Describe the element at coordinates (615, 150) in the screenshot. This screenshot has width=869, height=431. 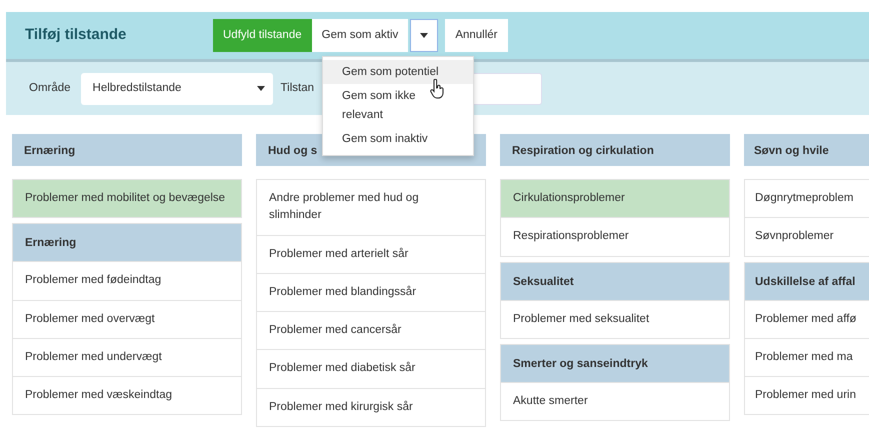
I see `column-header: Respiration og cirkulation` at that location.